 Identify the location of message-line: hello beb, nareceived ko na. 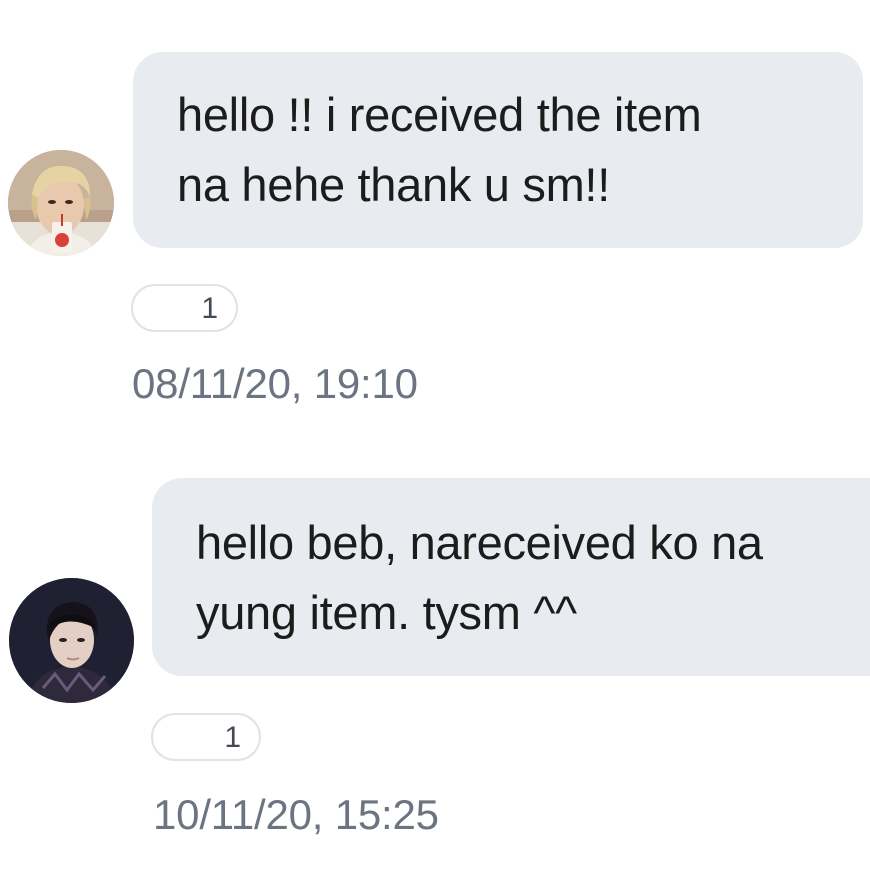
(479, 542).